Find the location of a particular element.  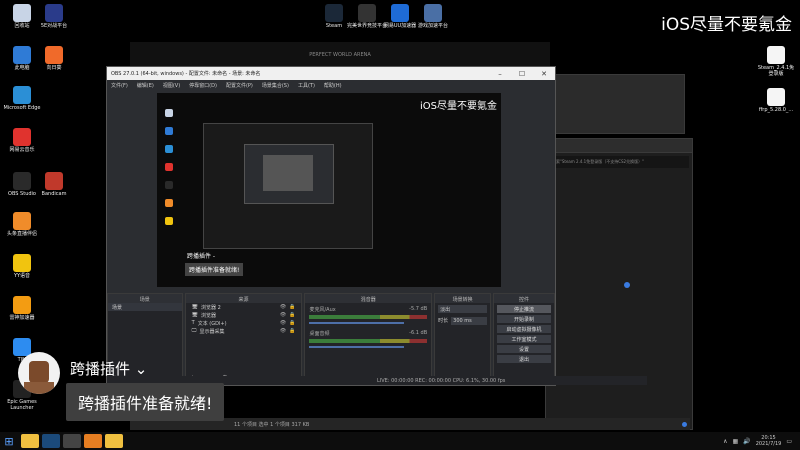

desktop-icon-label: 游戏加速平台 is located at coordinates (432, 26).